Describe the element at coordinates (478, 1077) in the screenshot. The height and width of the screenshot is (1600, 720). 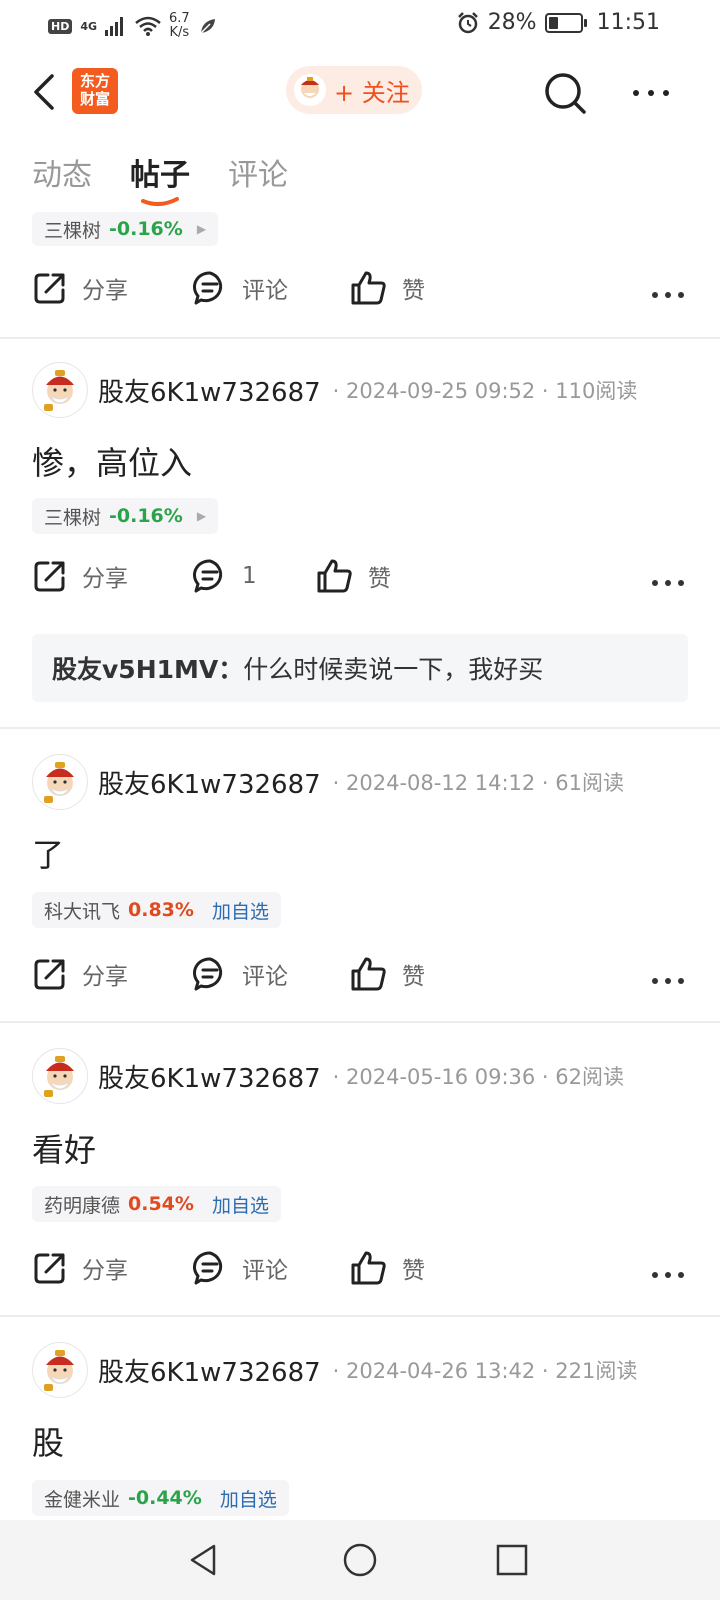
I see `post-meta: · 2024-05-16 09:36 · 62阅读` at that location.